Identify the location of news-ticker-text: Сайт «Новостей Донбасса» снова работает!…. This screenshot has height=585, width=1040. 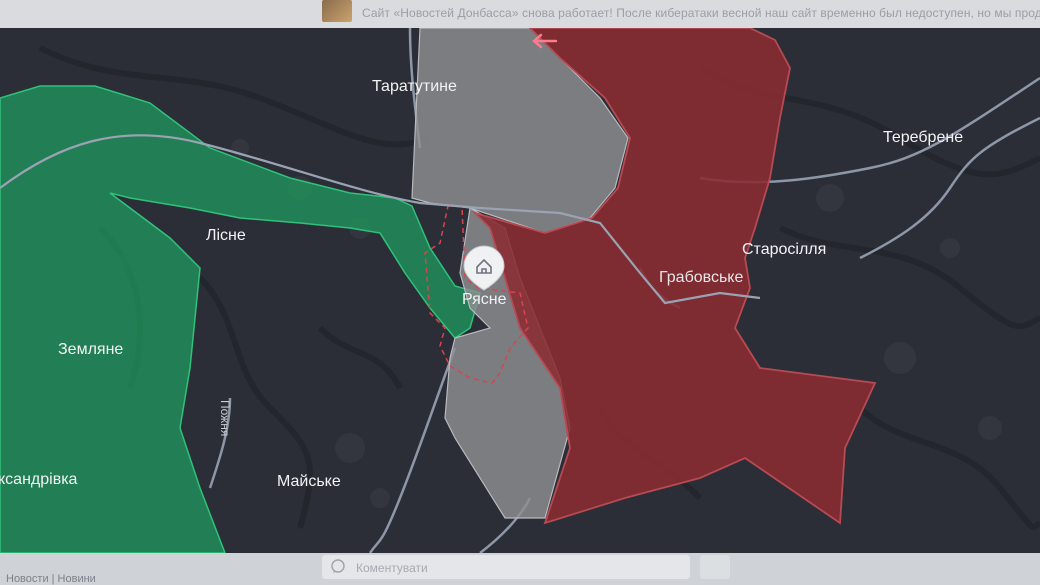
(701, 13).